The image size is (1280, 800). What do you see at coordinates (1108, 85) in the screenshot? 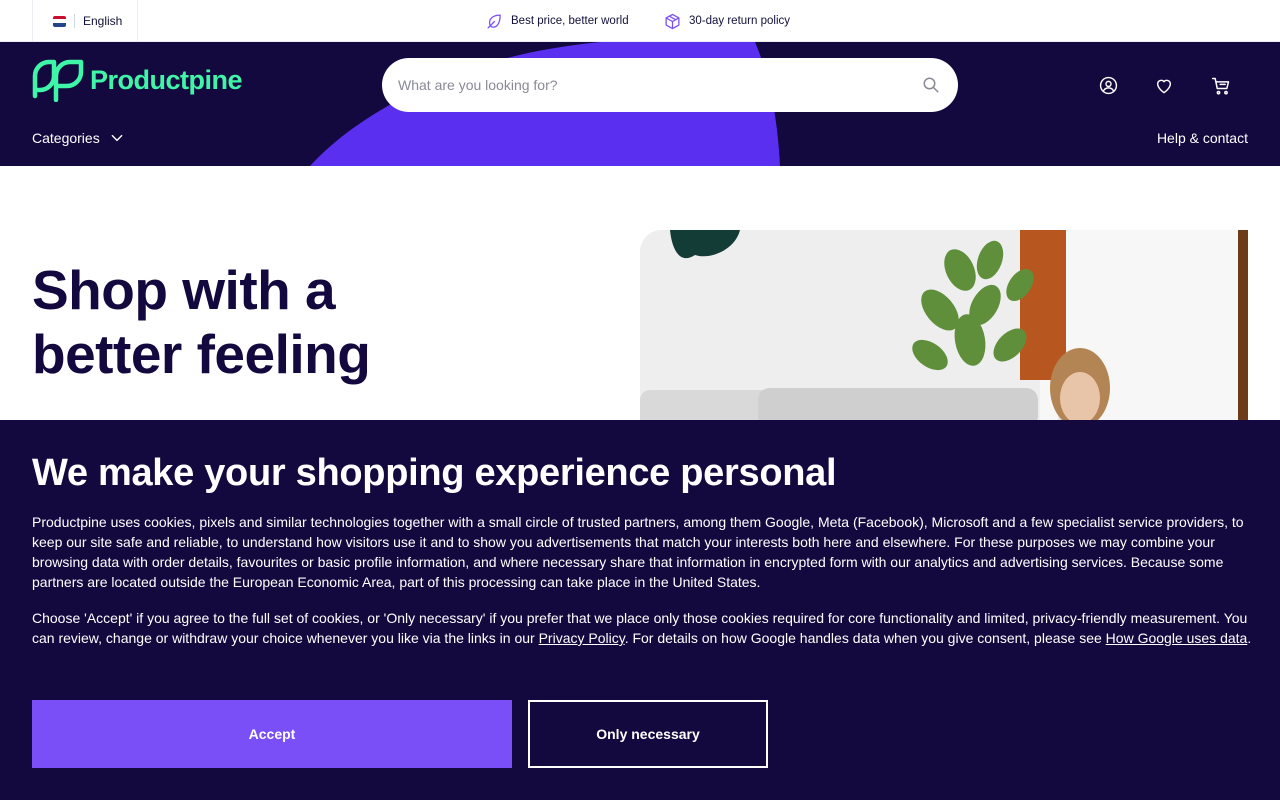
I see `user-icon` at bounding box center [1108, 85].